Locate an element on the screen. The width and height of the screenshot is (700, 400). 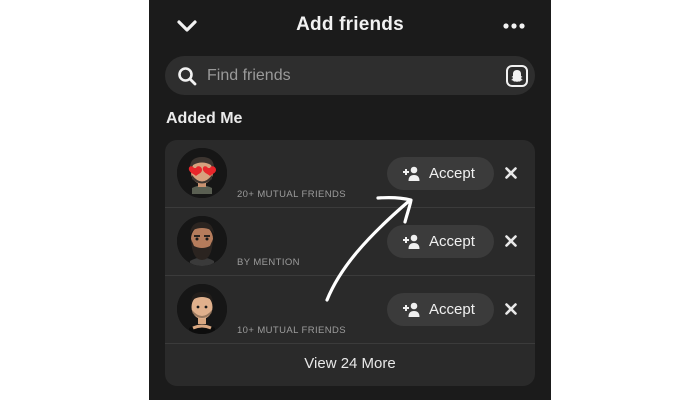
ghost-icon is located at coordinates (517, 76).